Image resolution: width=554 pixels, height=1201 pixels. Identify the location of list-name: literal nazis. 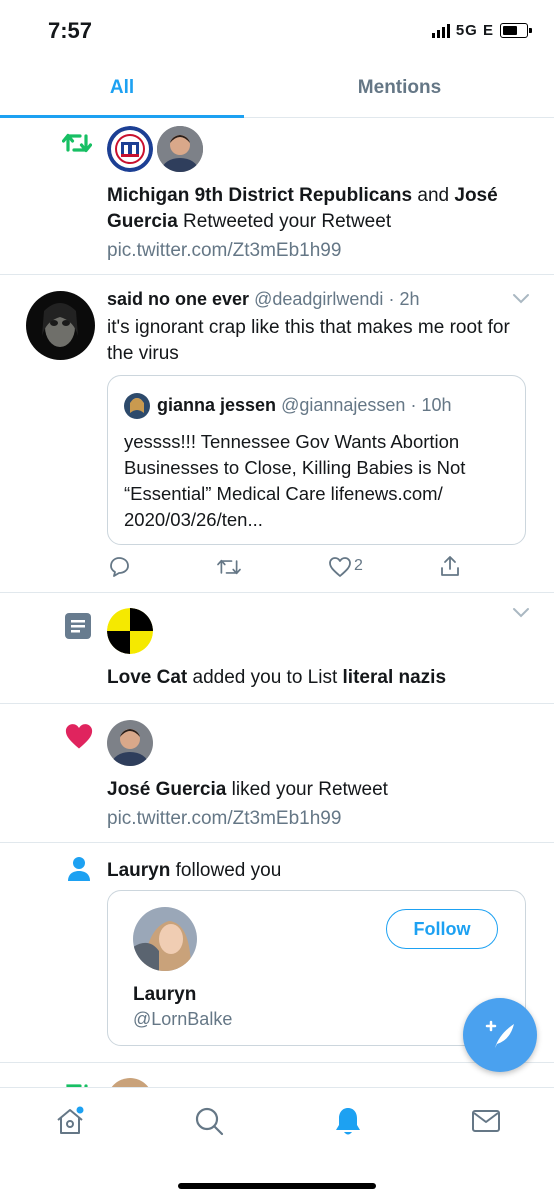
(395, 677).